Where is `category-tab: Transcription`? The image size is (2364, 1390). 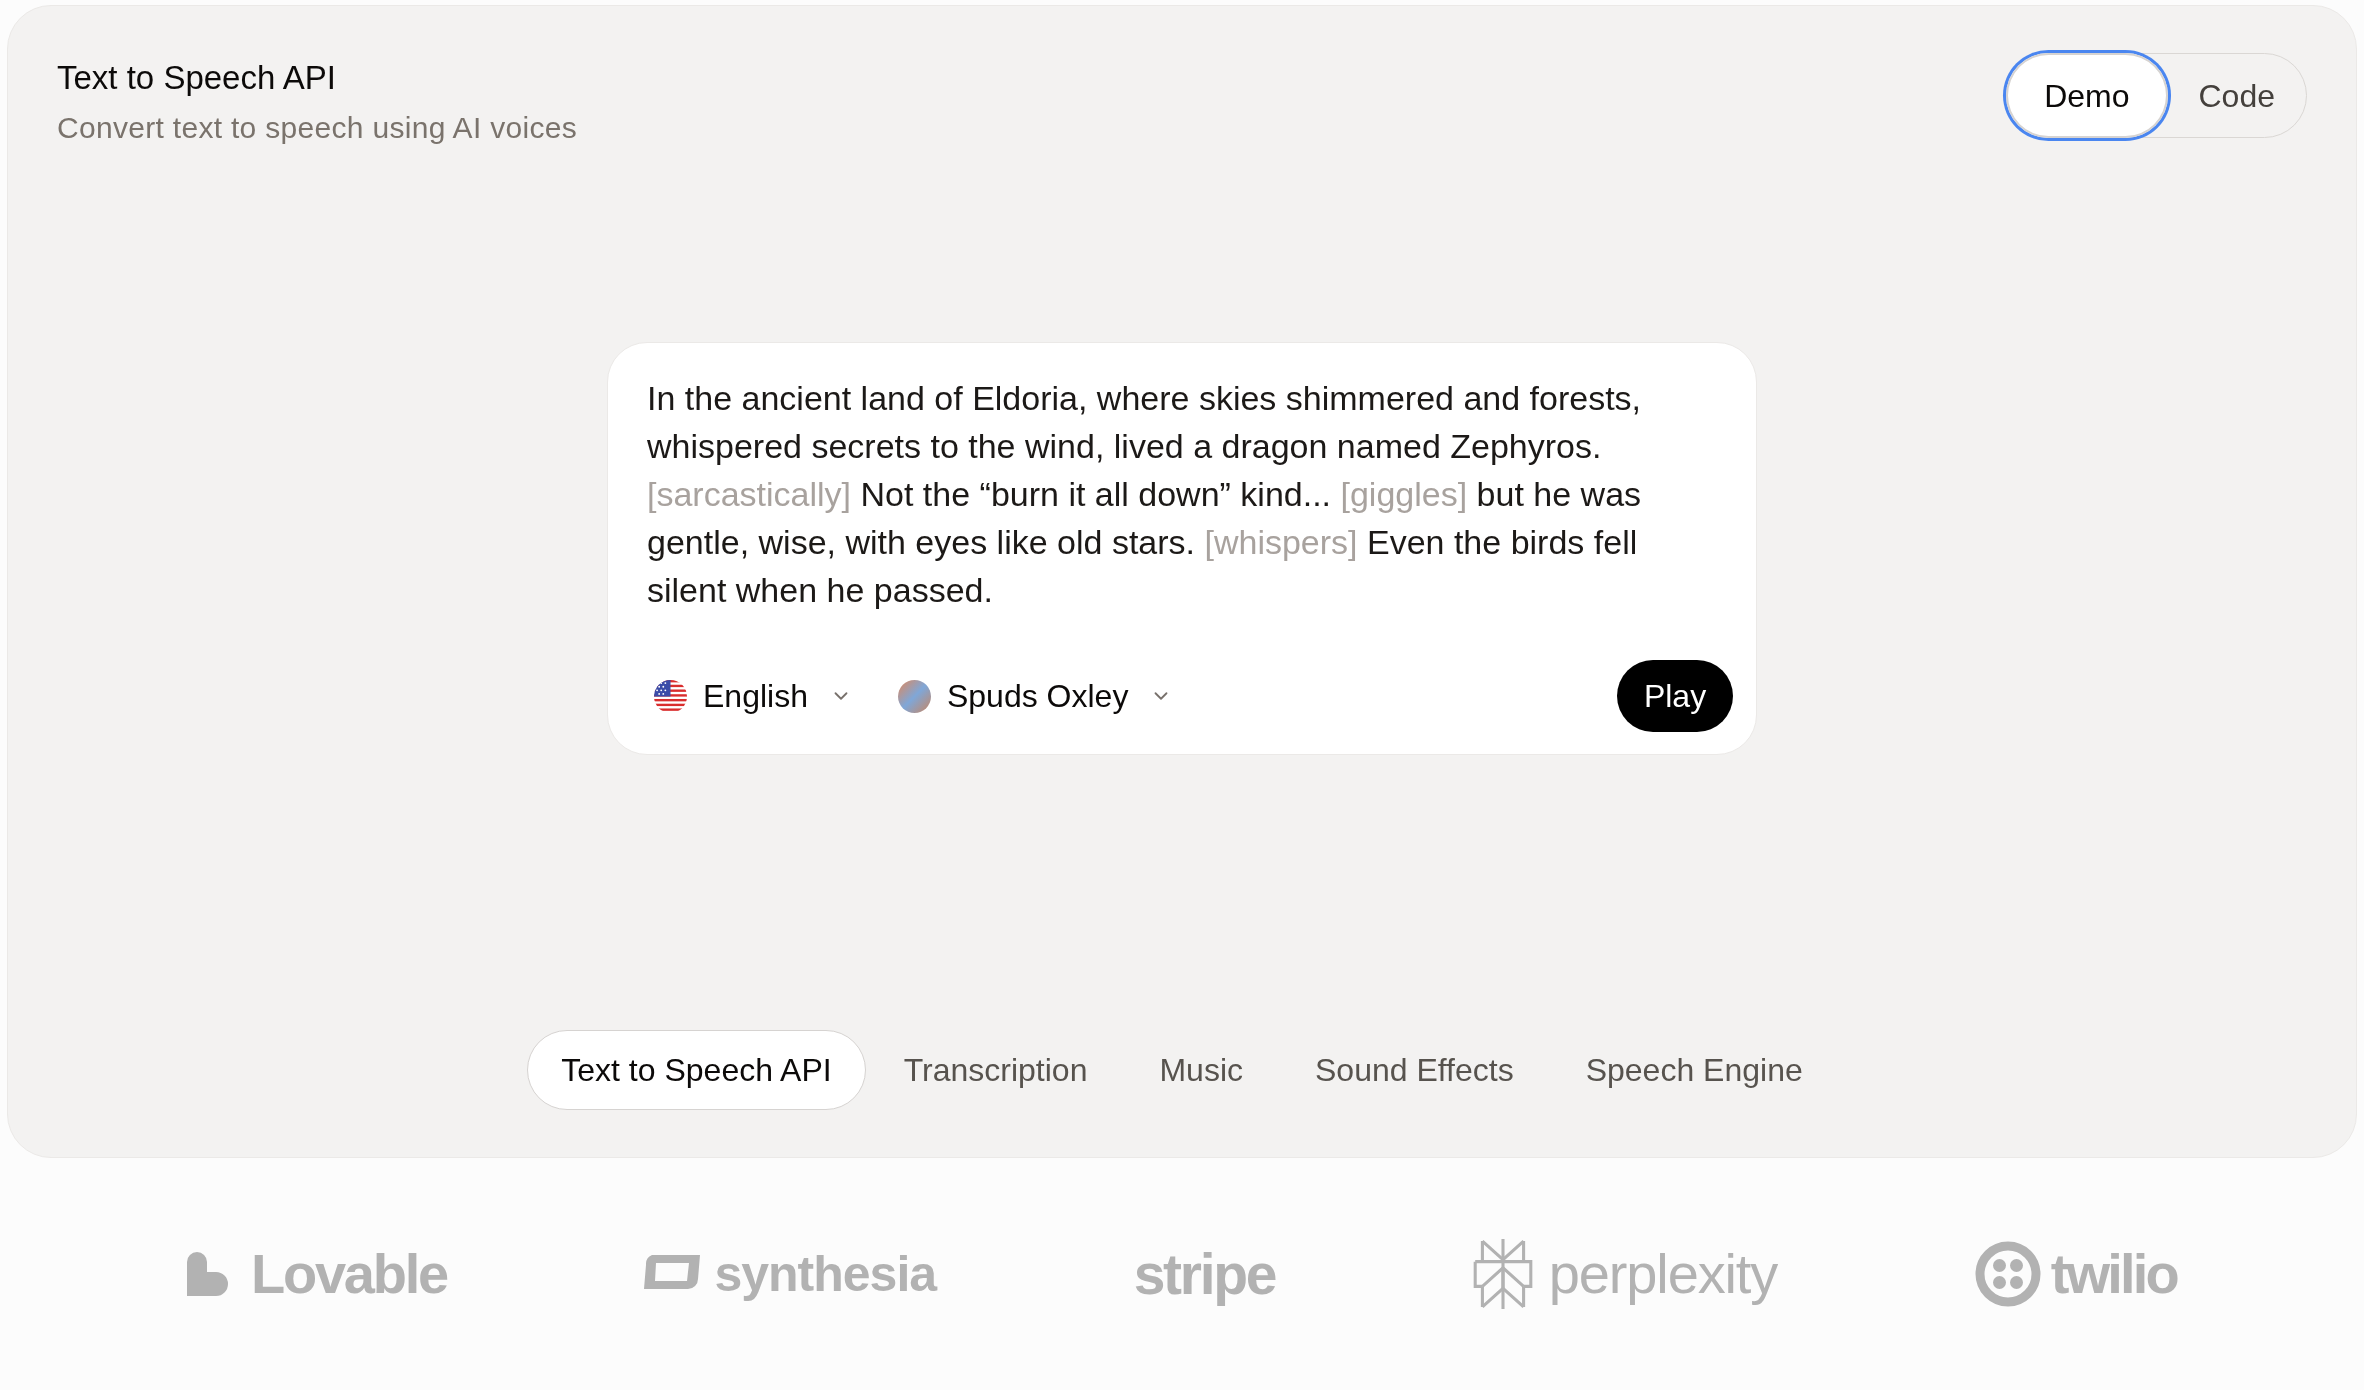
category-tab: Transcription is located at coordinates (995, 1070).